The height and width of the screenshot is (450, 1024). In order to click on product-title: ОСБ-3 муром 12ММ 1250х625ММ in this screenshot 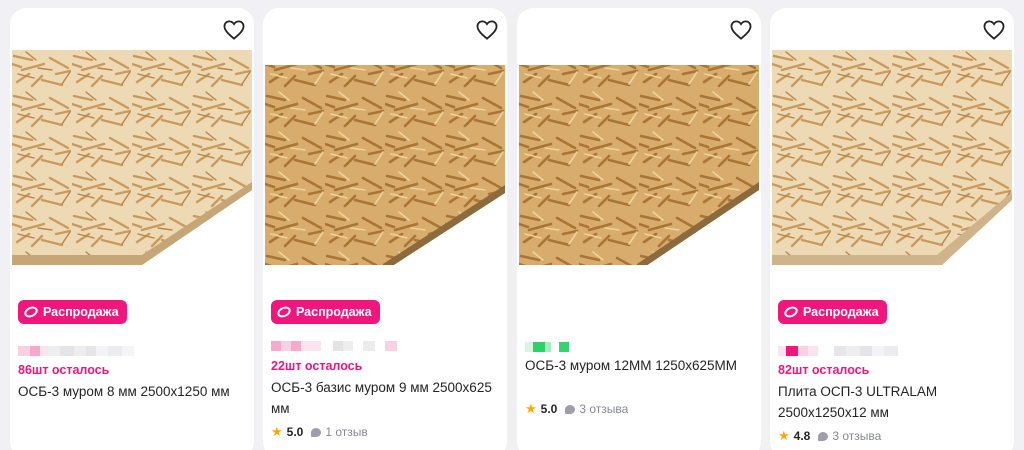, I will do `click(638, 365)`.